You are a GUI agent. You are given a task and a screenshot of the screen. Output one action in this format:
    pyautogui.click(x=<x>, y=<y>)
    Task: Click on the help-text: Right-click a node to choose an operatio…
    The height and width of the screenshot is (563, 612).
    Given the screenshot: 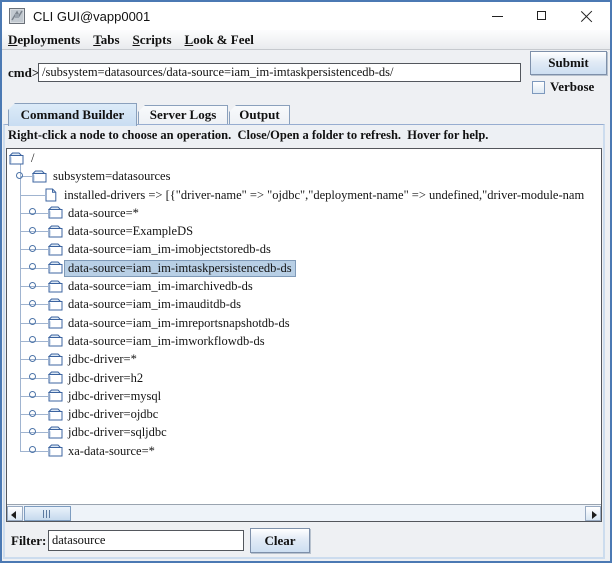 What is the action you would take?
    pyautogui.click(x=304, y=135)
    